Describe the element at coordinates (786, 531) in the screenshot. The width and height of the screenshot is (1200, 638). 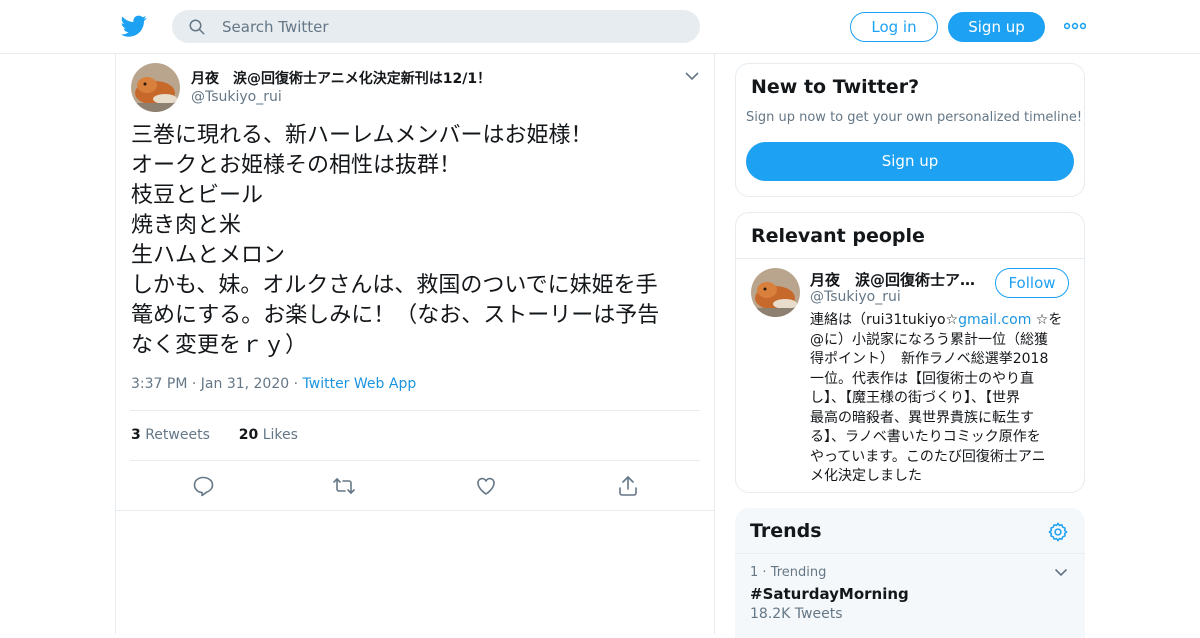
I see `card-title: Trends` at that location.